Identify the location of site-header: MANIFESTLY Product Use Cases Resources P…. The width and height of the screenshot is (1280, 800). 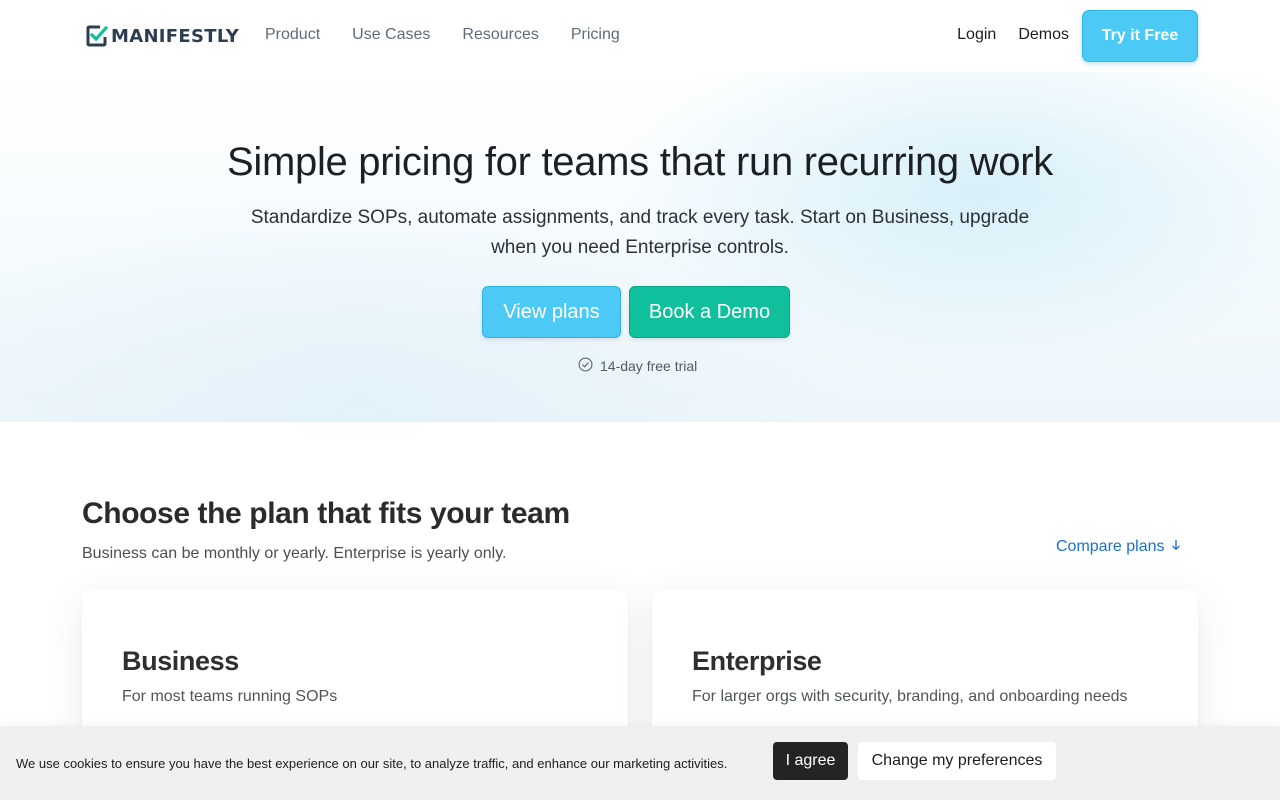
(640, 36).